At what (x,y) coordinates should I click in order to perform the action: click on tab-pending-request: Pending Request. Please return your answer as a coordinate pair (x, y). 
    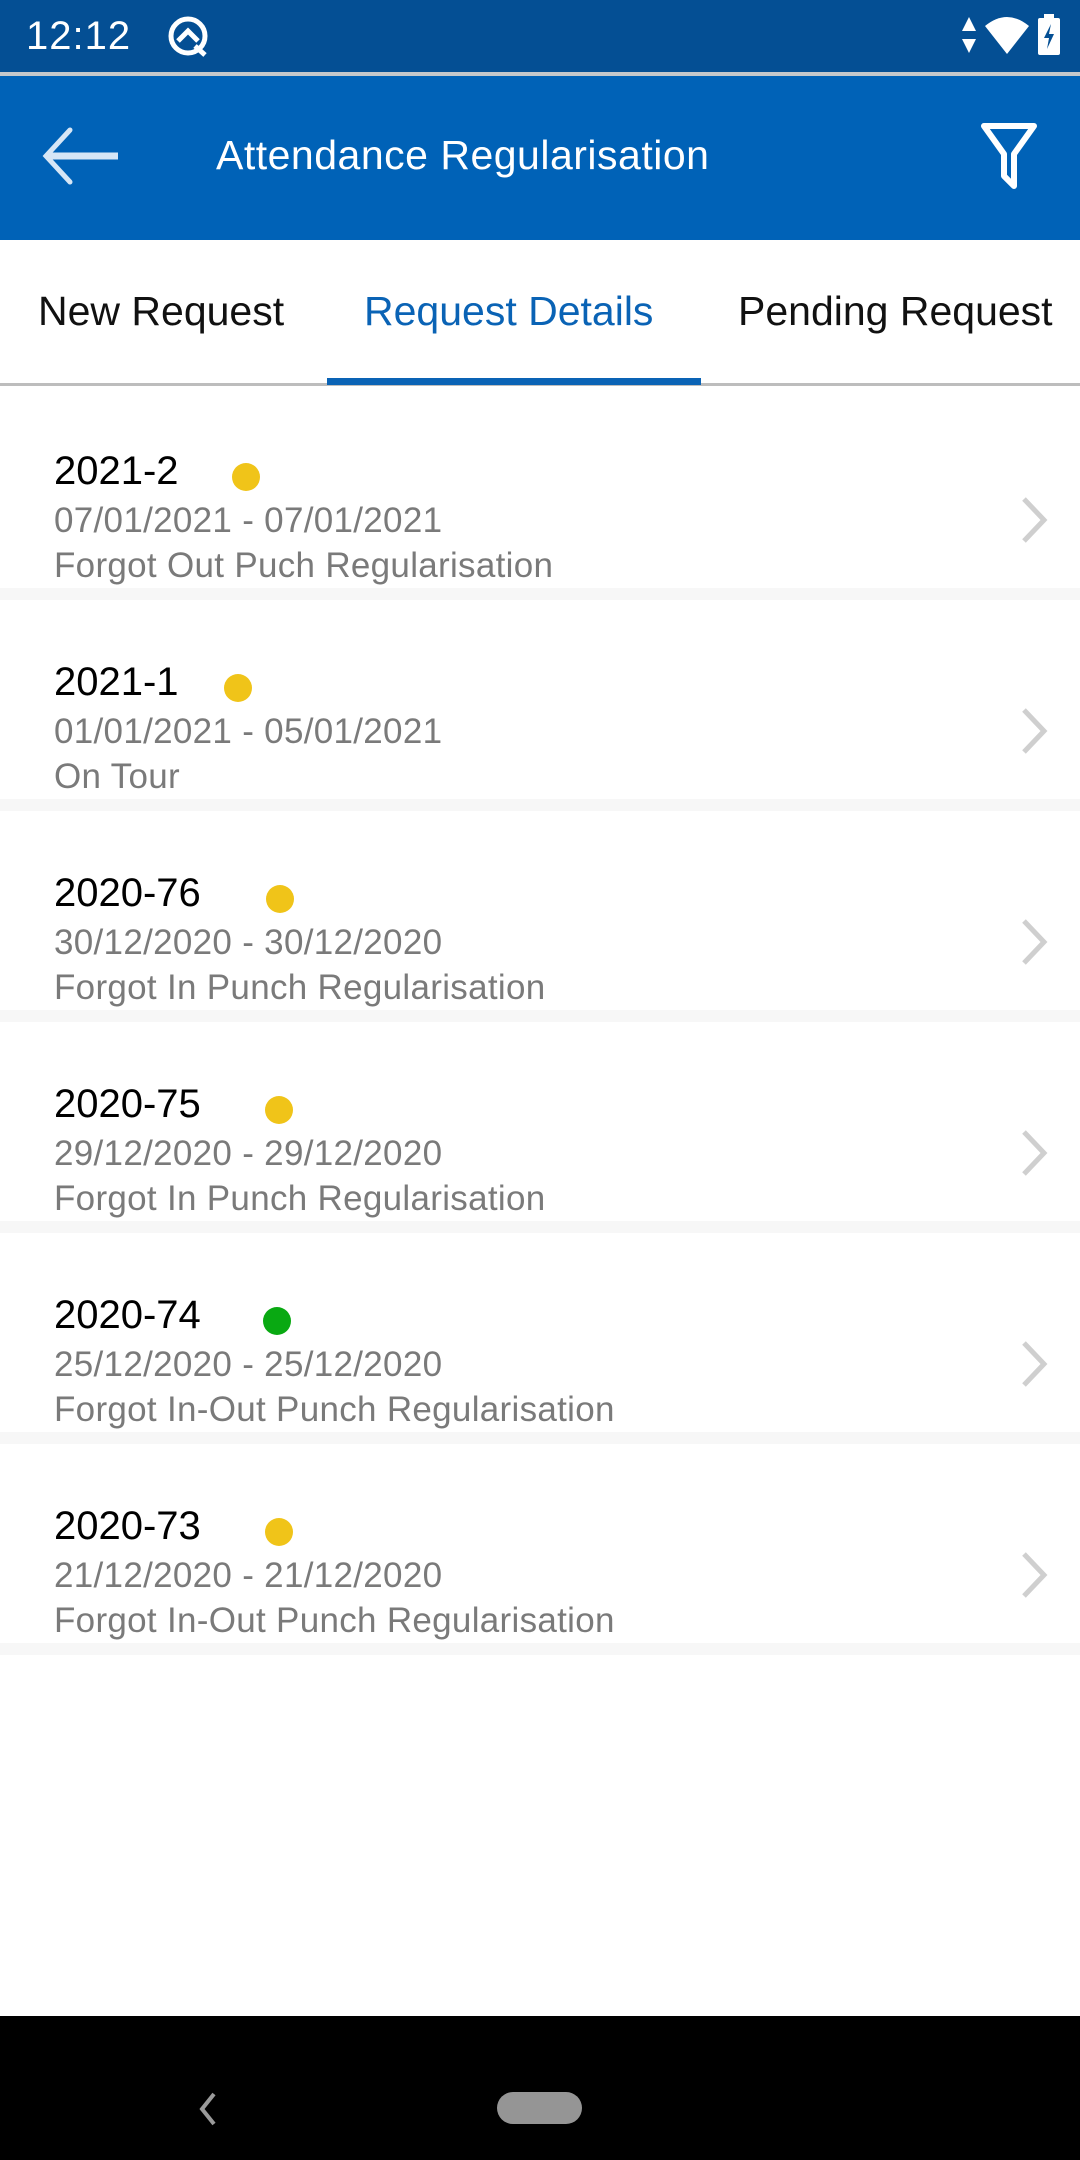
    Looking at the image, I should click on (895, 311).